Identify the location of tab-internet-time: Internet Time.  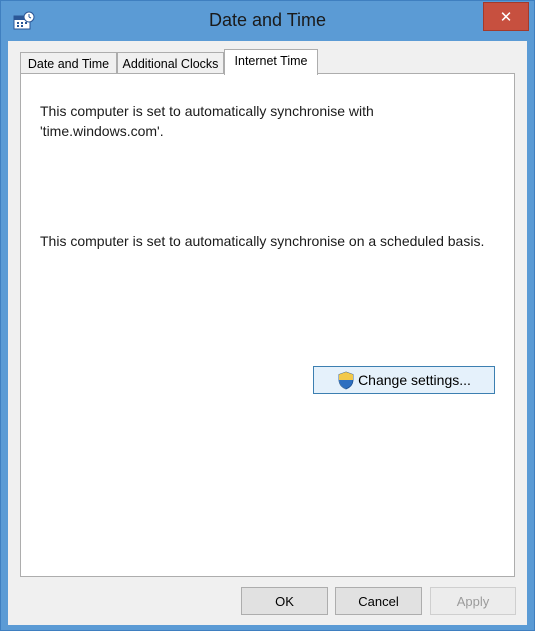
(271, 62).